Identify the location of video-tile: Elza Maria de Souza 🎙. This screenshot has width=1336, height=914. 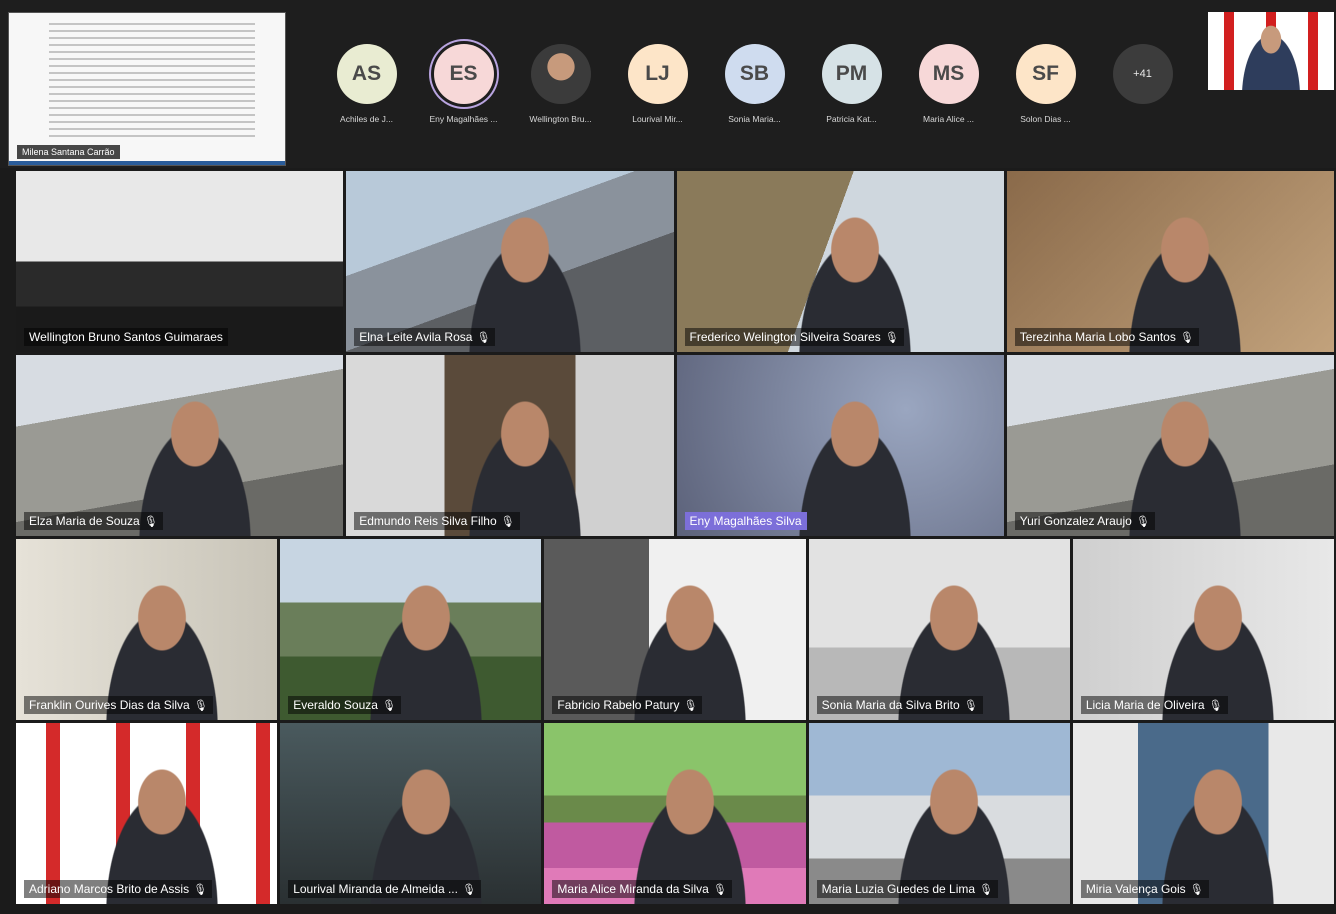
(180, 445).